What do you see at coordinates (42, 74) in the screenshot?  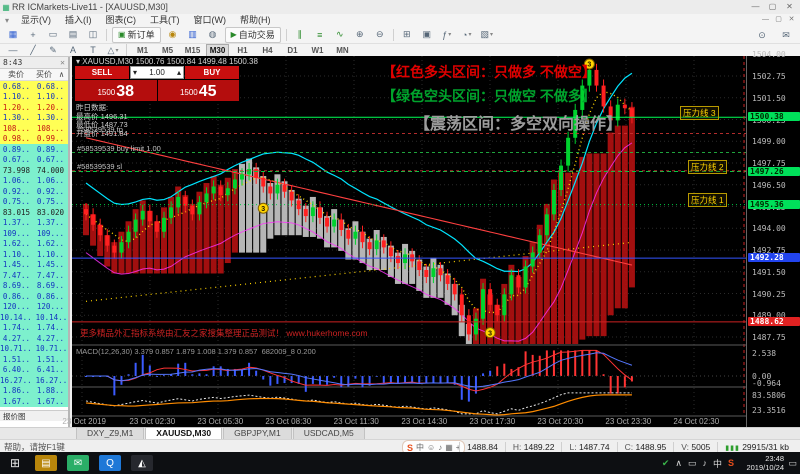 I see `column-header: 买价` at bounding box center [42, 74].